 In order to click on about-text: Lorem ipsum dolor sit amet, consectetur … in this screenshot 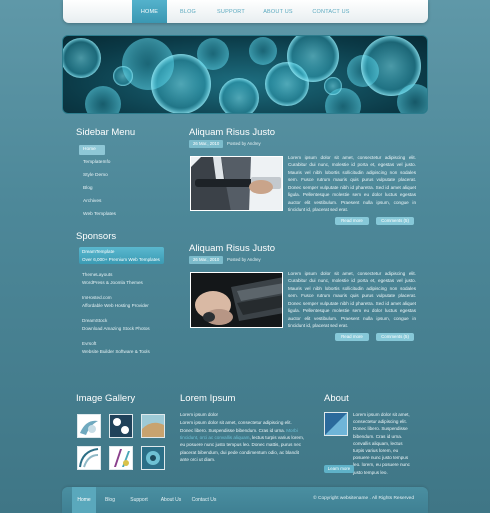, I will do `click(381, 443)`.